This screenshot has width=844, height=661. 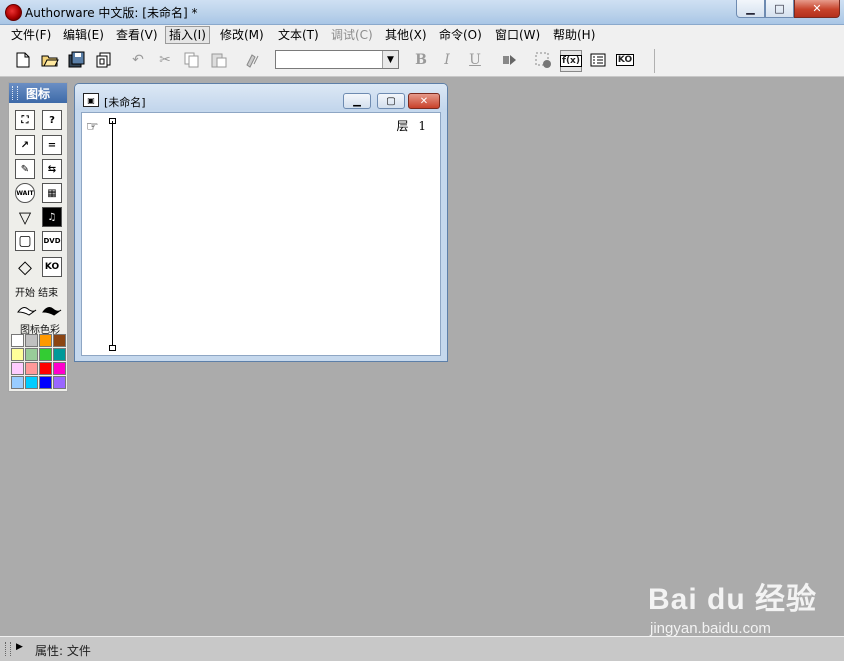 I want to click on functions-icon: f(x), so click(x=571, y=61).